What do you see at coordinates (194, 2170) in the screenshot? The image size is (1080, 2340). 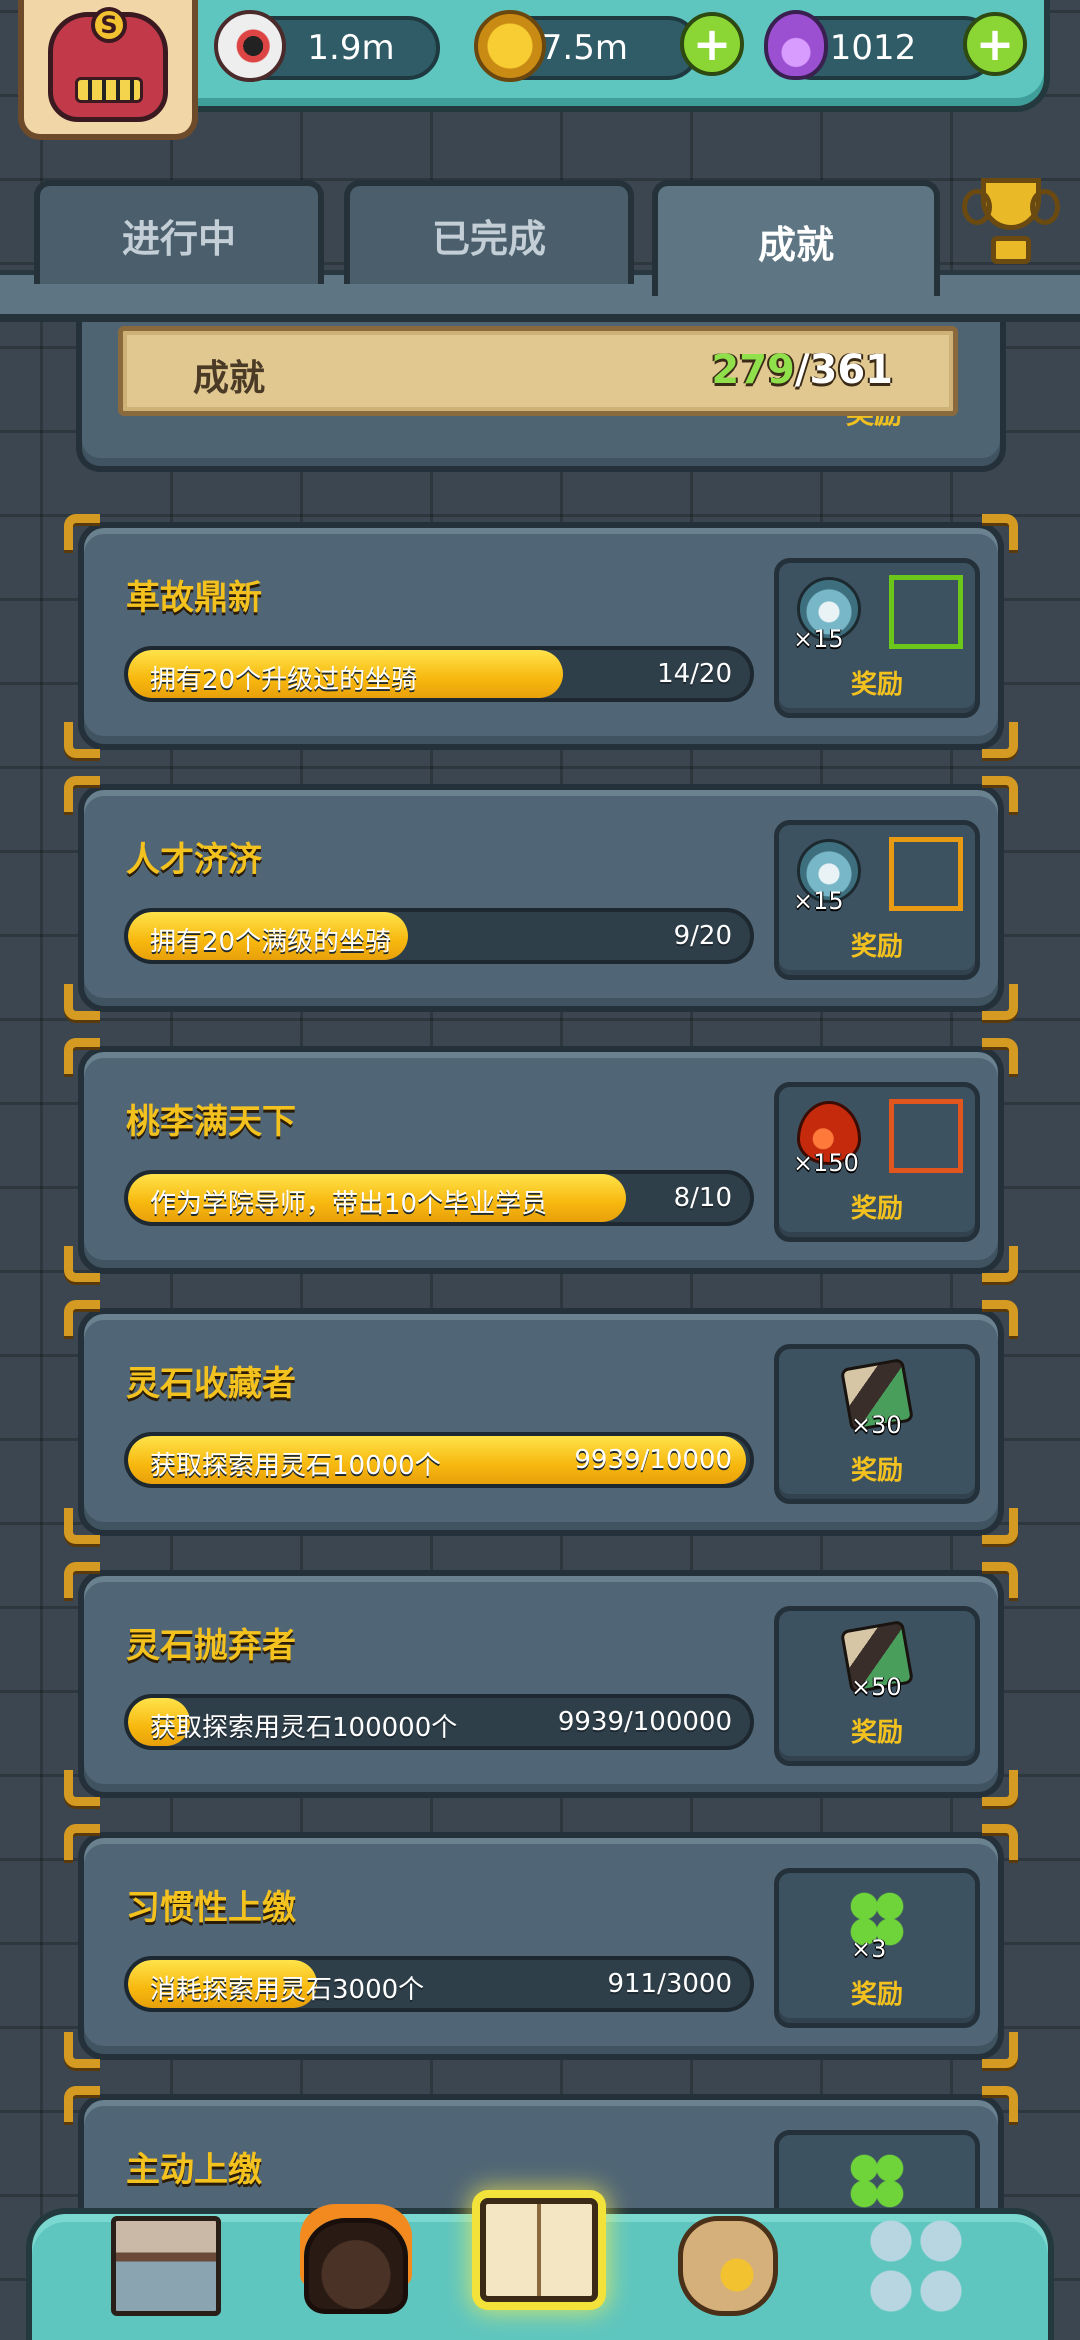 I see `achievement-title: 主动上缴` at bounding box center [194, 2170].